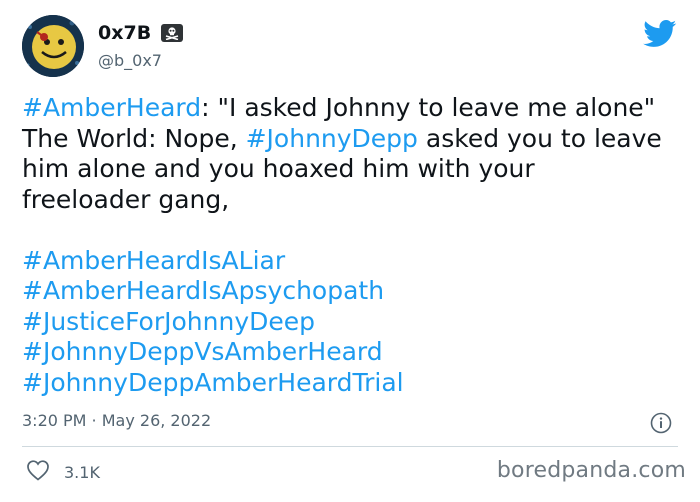  What do you see at coordinates (130, 60) in the screenshot?
I see `user-handle: @b_0x7` at bounding box center [130, 60].